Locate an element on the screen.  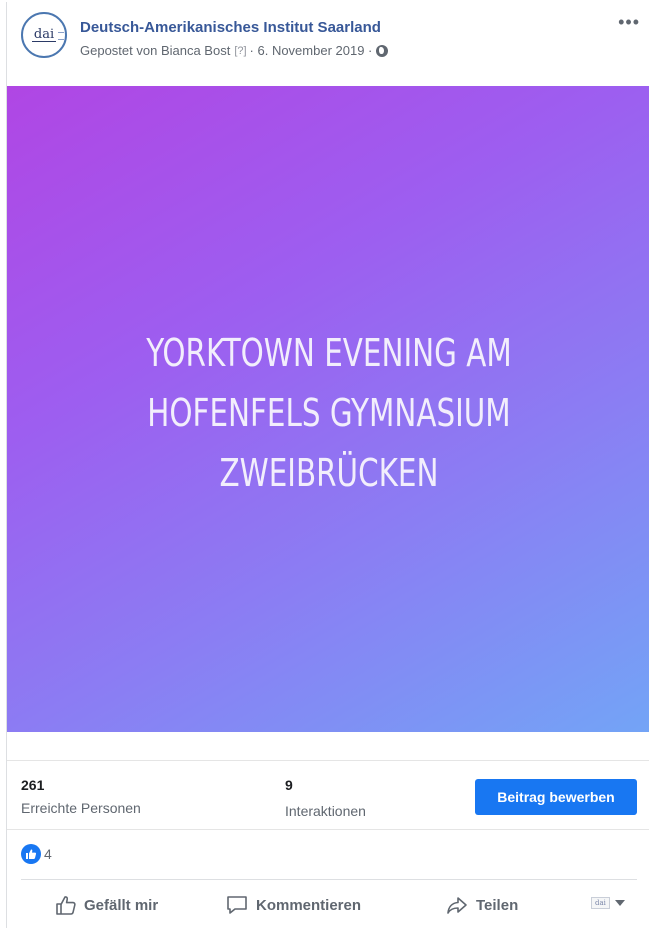
reaction-summary: 4 is located at coordinates (36, 854).